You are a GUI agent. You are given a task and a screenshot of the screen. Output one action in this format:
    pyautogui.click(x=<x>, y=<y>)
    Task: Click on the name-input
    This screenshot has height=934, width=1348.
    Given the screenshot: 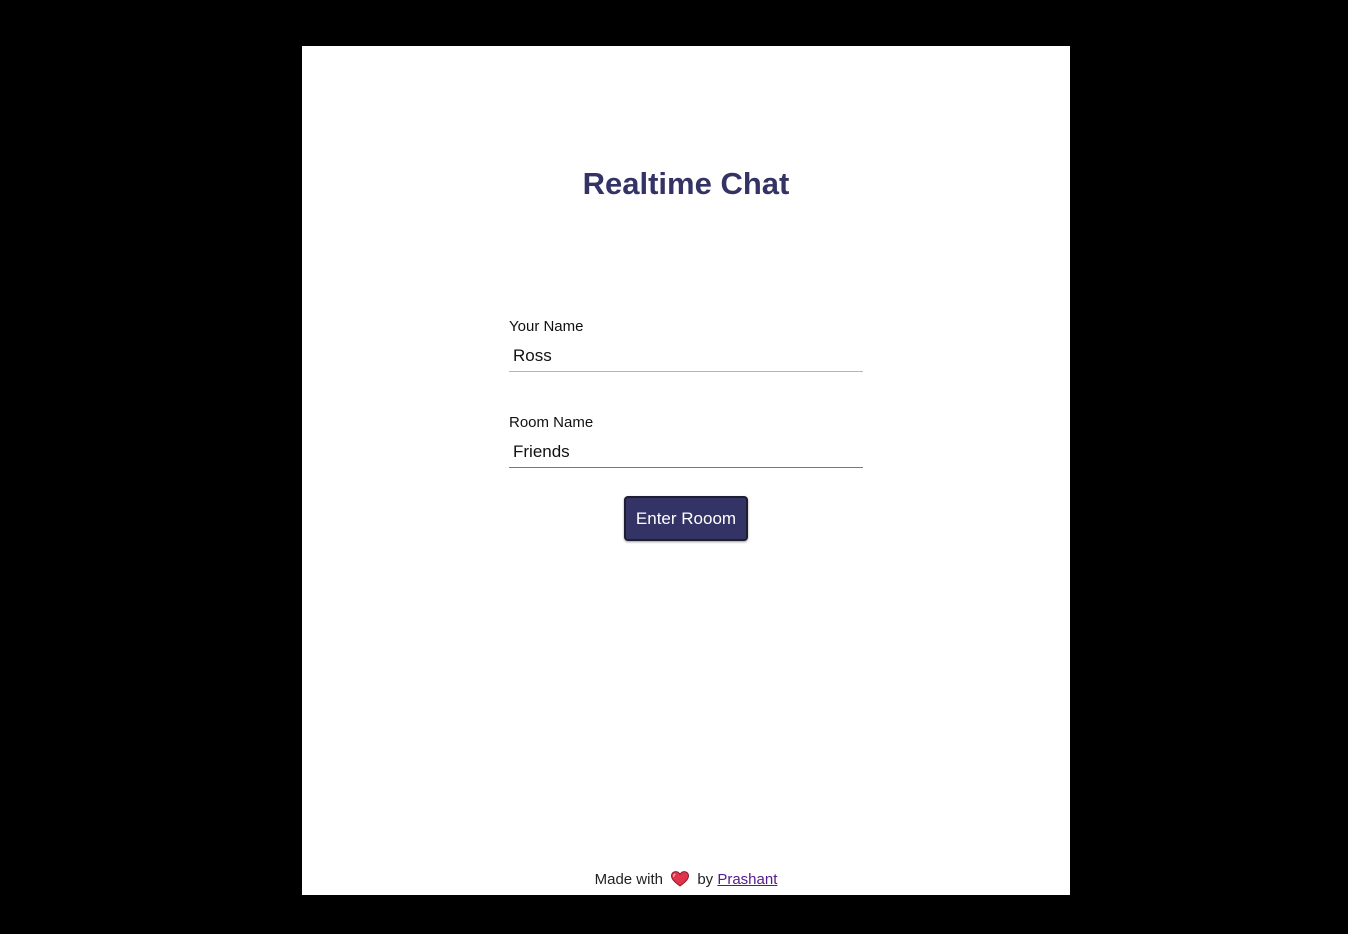 What is the action you would take?
    pyautogui.click(x=686, y=354)
    